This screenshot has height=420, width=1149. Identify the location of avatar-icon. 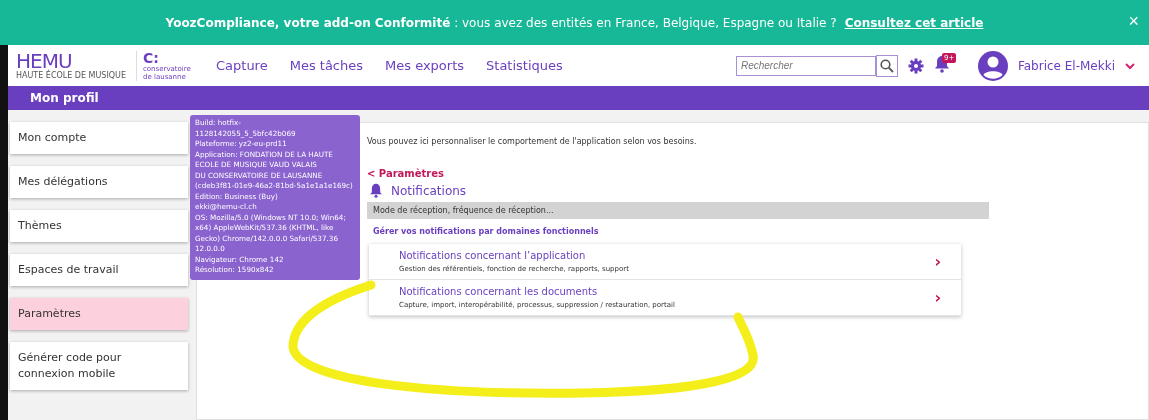
(992, 65).